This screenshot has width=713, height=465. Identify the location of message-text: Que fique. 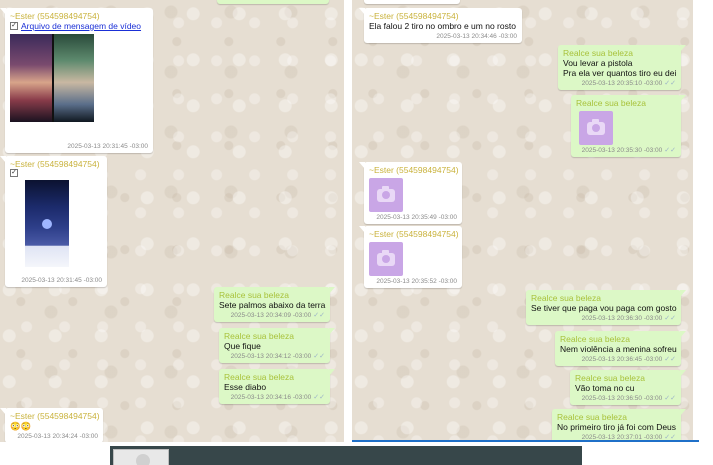
(242, 346).